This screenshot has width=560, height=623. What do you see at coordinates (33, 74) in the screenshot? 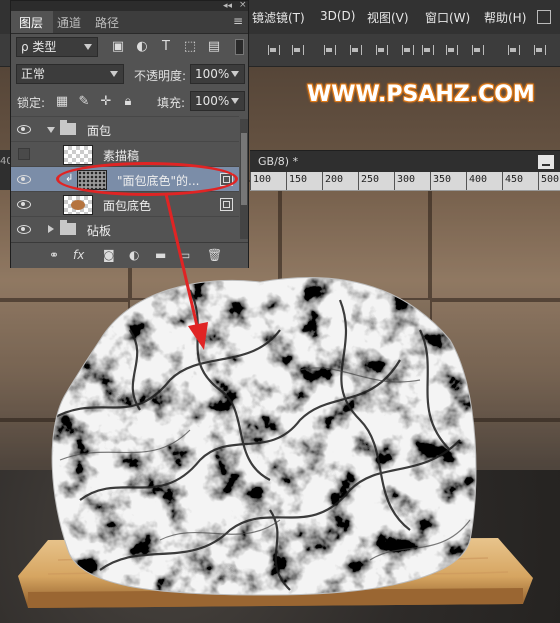
I see `blend-mode-label: 正常` at bounding box center [33, 74].